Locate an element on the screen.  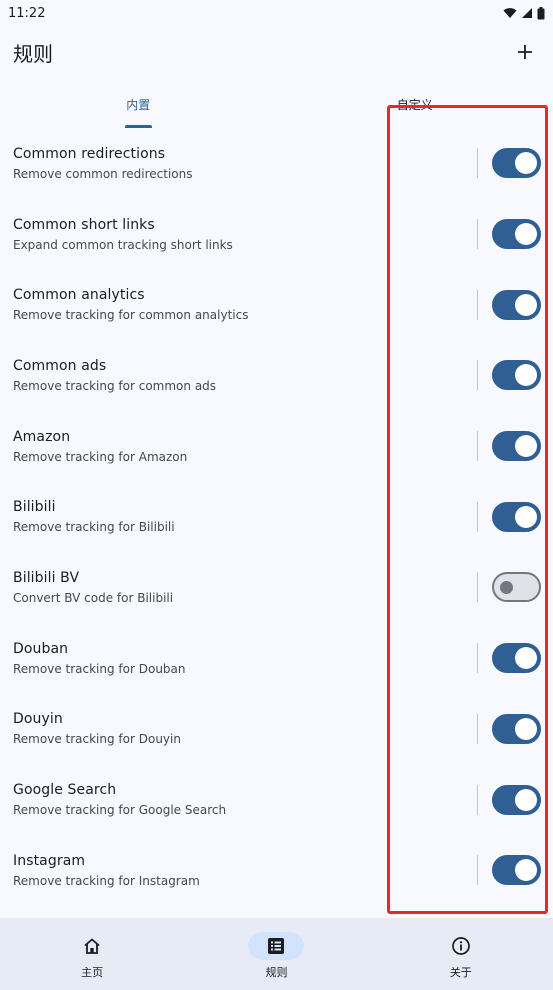
rule-title: Google Search is located at coordinates (65, 790).